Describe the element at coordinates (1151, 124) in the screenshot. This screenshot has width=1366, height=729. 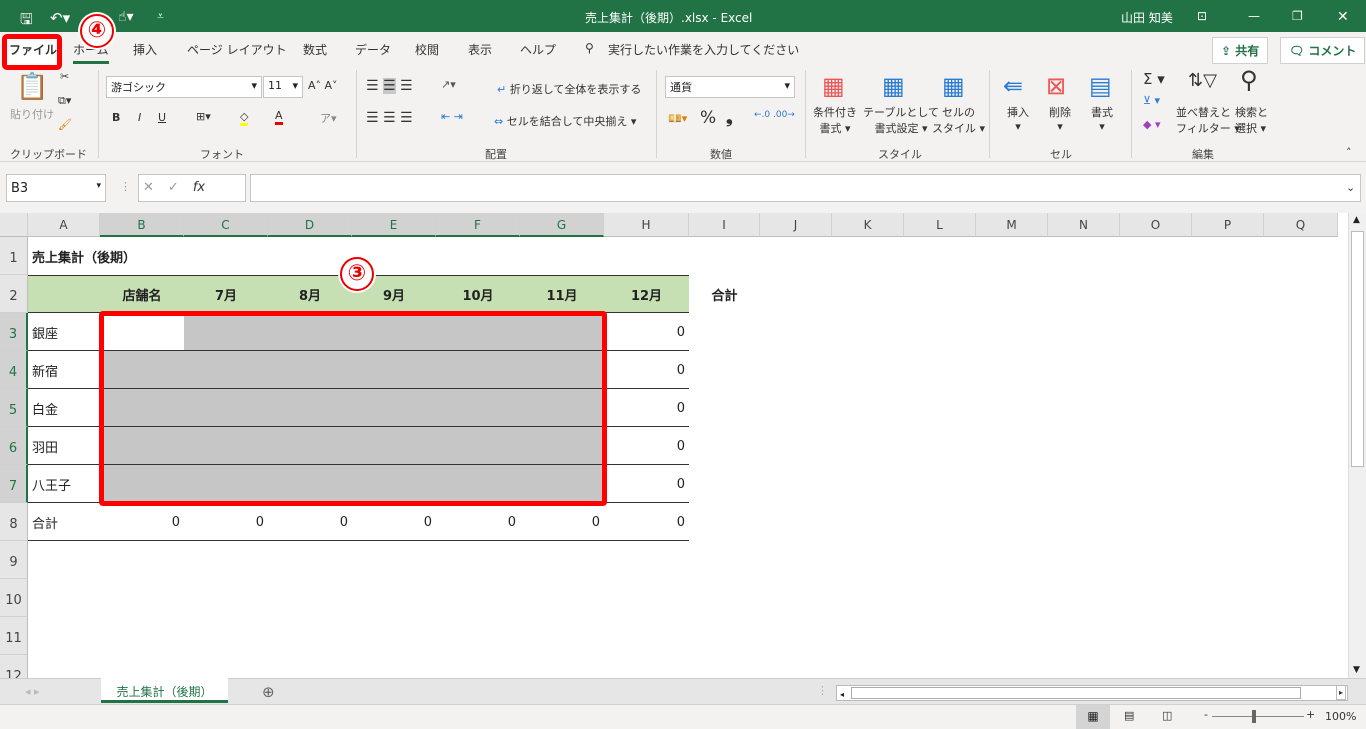
I see `clear-icon: ◆ ▾` at that location.